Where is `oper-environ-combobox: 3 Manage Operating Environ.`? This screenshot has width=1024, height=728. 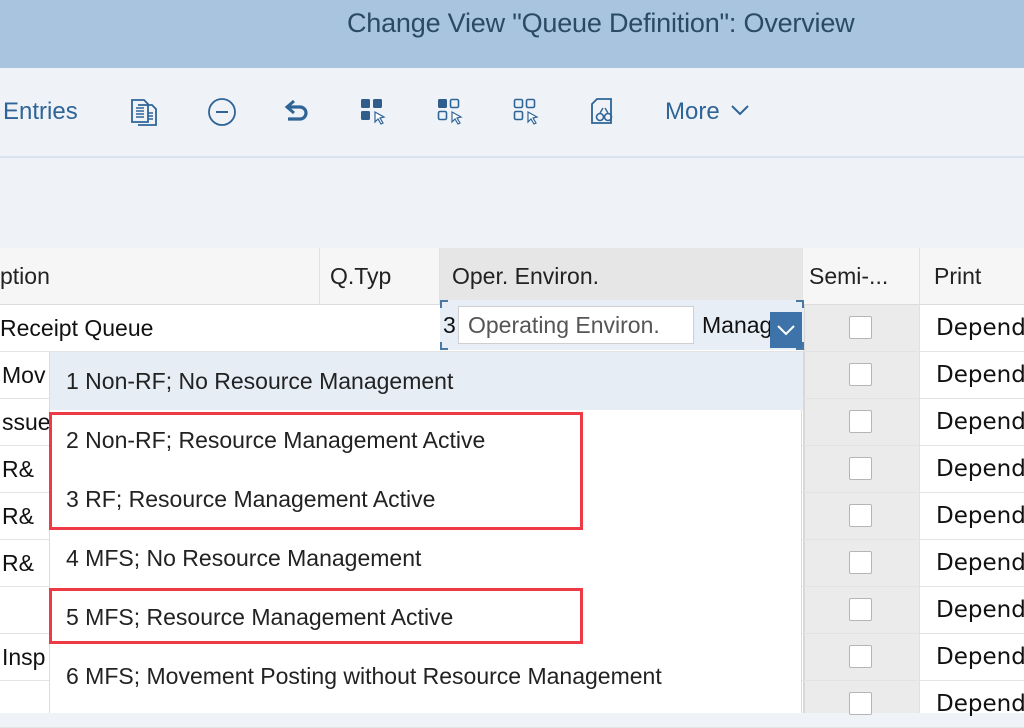
oper-environ-combobox: 3 Manage Operating Environ. is located at coordinates (622, 325).